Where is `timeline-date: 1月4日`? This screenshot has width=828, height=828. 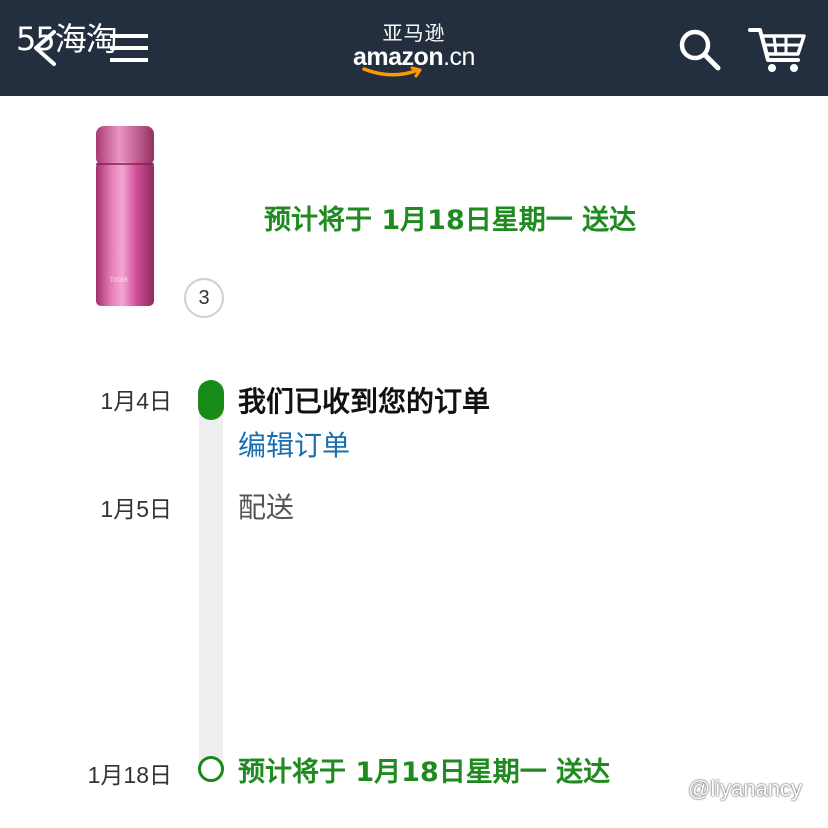 timeline-date: 1月4日 is located at coordinates (136, 401).